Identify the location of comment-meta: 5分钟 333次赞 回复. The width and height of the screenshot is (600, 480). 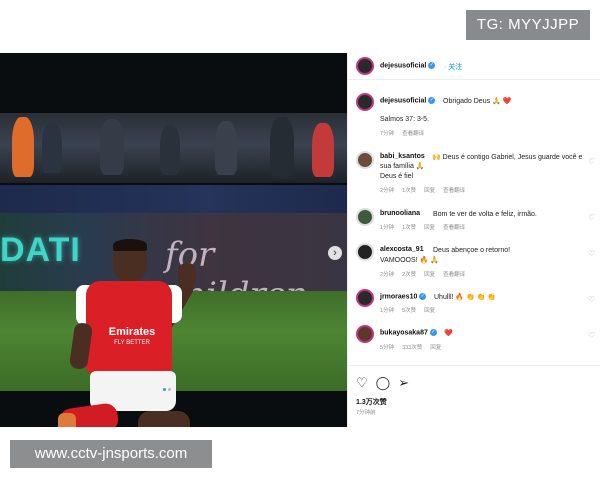
(411, 348).